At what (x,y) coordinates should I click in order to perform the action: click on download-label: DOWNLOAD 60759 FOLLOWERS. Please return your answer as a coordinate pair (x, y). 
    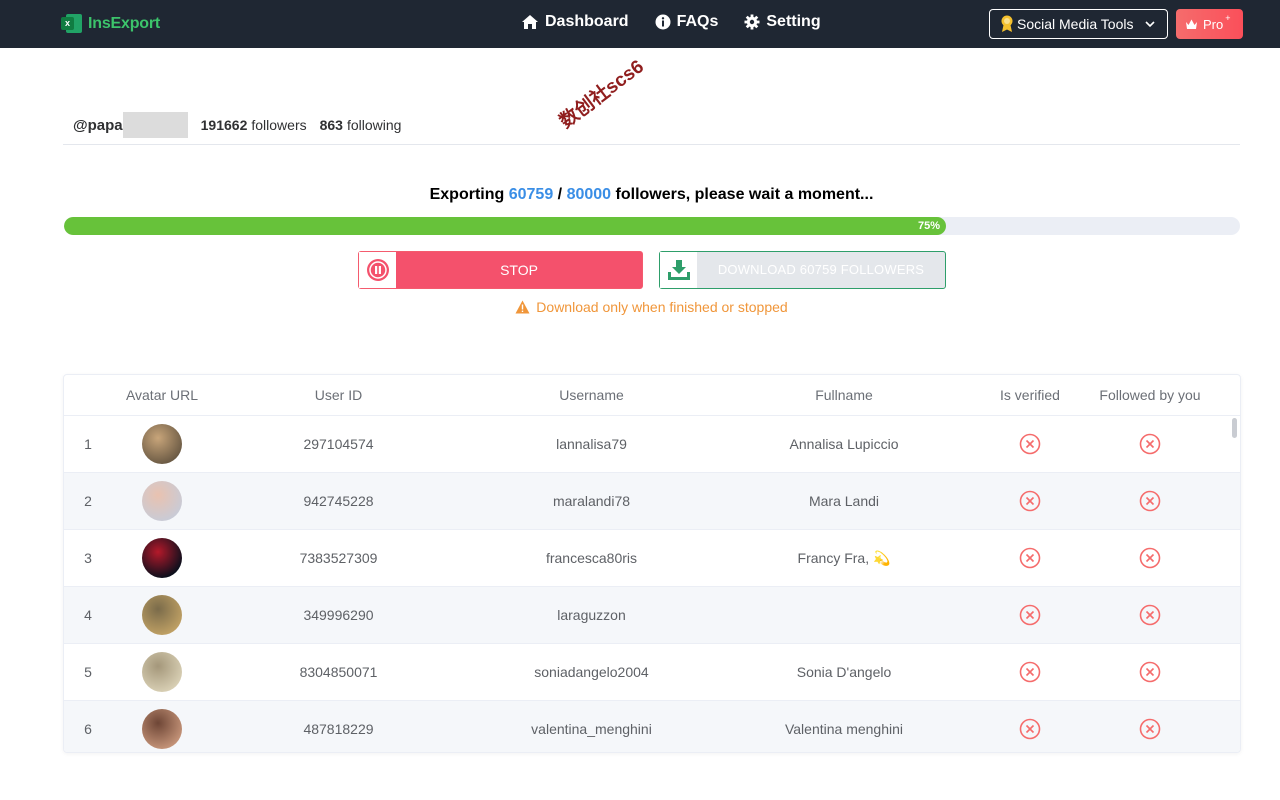
    Looking at the image, I should click on (821, 269).